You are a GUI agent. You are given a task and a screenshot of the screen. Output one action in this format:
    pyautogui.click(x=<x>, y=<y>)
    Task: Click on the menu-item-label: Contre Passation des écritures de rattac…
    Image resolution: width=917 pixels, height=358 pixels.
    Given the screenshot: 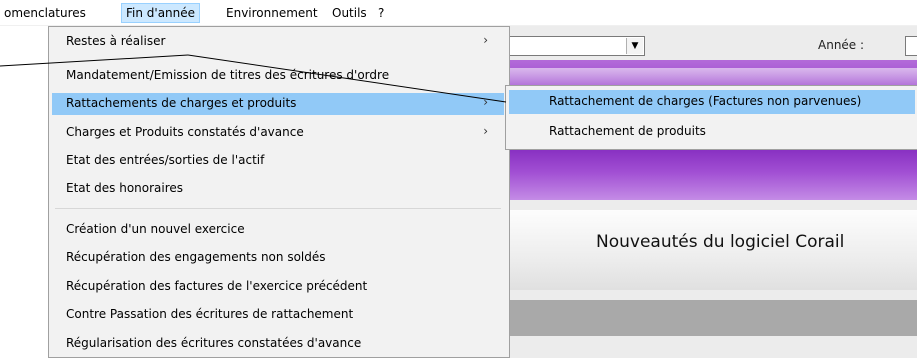 What is the action you would take?
    pyautogui.click(x=210, y=314)
    